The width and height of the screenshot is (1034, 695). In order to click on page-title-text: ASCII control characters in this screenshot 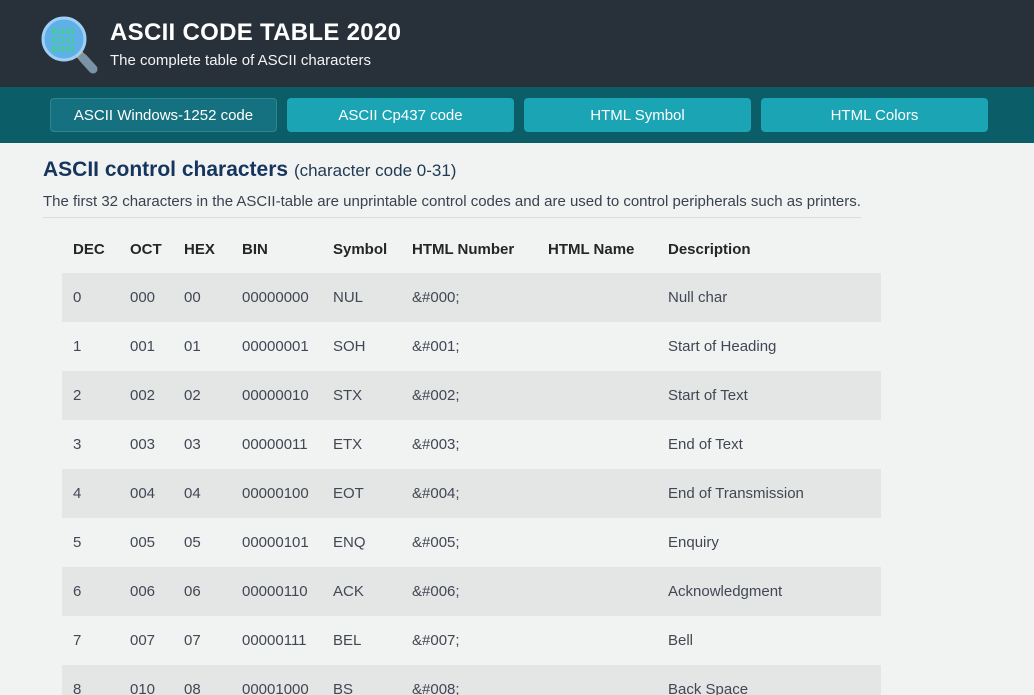, I will do `click(166, 169)`.